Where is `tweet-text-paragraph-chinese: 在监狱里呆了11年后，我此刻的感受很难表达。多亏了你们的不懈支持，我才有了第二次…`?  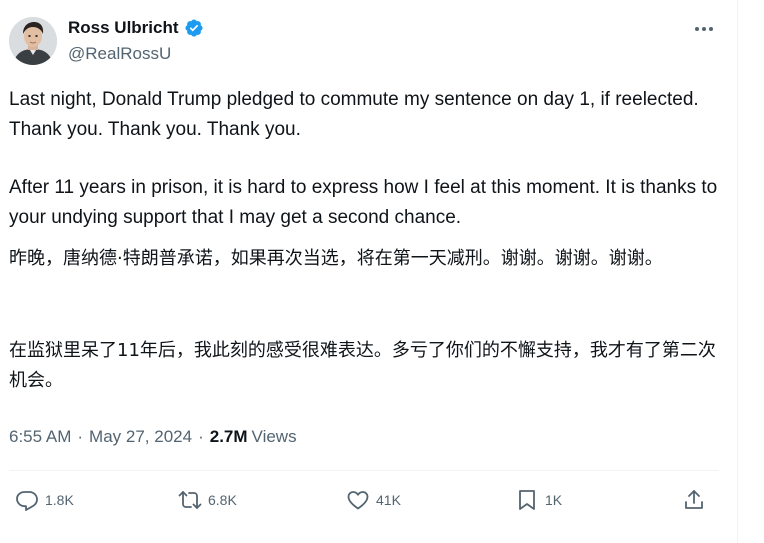 tweet-text-paragraph-chinese: 在监狱里呆了11年后，我此刻的感受很难表达。多亏了你们的不懈支持，我才有了第二次… is located at coordinates (362, 365).